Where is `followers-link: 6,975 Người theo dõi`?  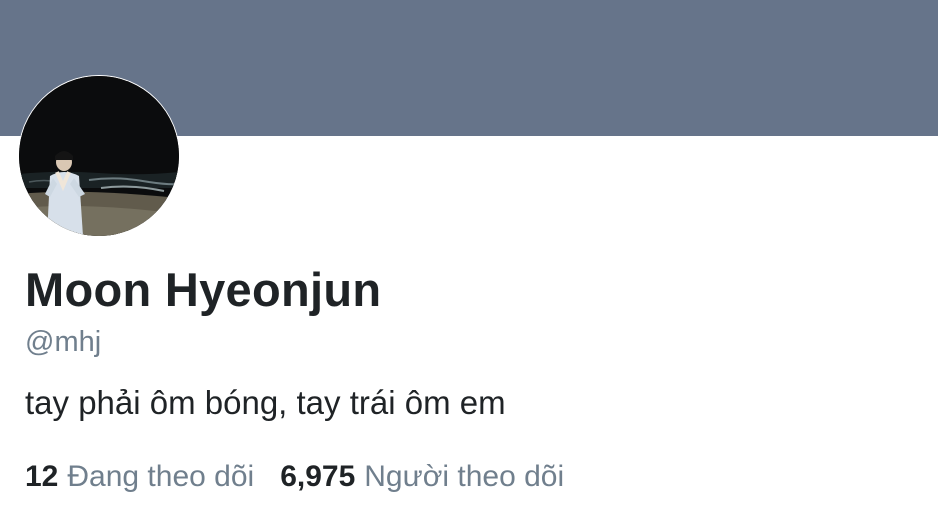 followers-link: 6,975 Người theo dõi is located at coordinates (422, 477).